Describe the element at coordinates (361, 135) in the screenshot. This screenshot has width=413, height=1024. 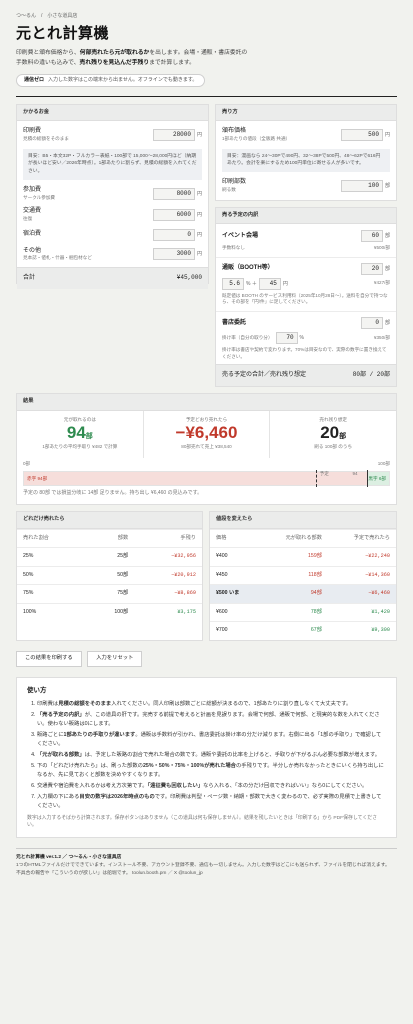
I see `price-input: 500` at that location.